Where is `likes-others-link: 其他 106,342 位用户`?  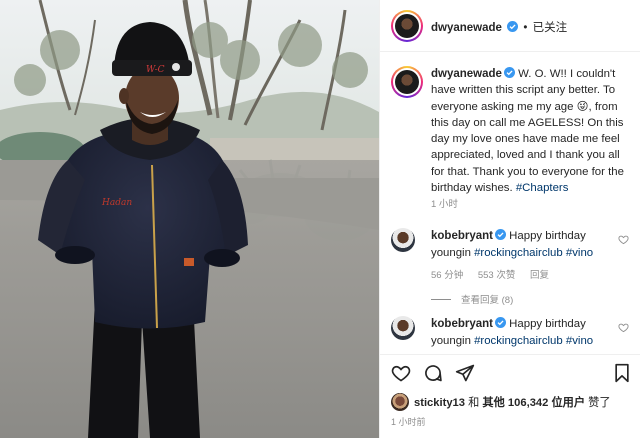
likes-others-link: 其他 106,342 位用户 is located at coordinates (533, 403).